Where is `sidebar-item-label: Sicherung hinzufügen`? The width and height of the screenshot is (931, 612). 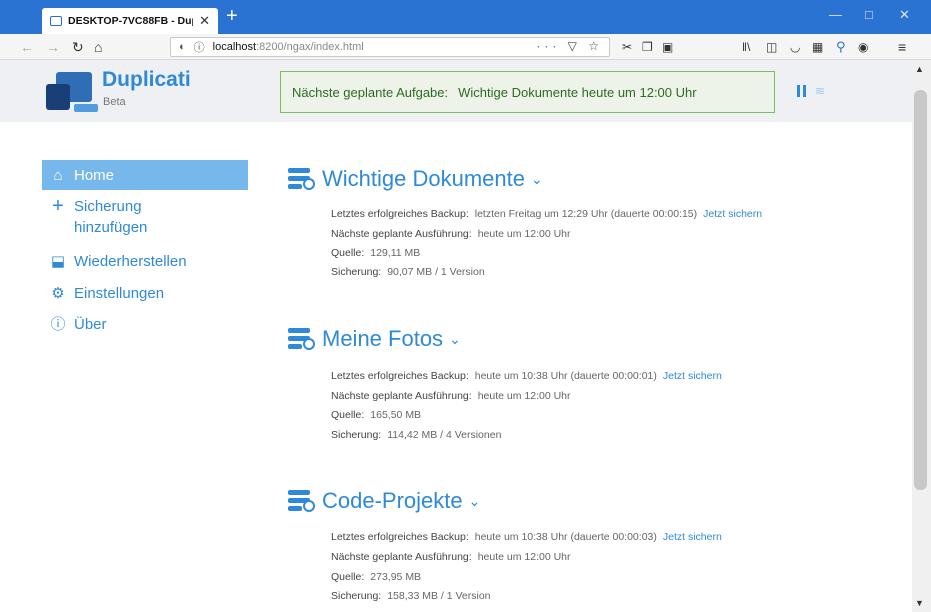 sidebar-item-label: Sicherung hinzufügen is located at coordinates (111, 217).